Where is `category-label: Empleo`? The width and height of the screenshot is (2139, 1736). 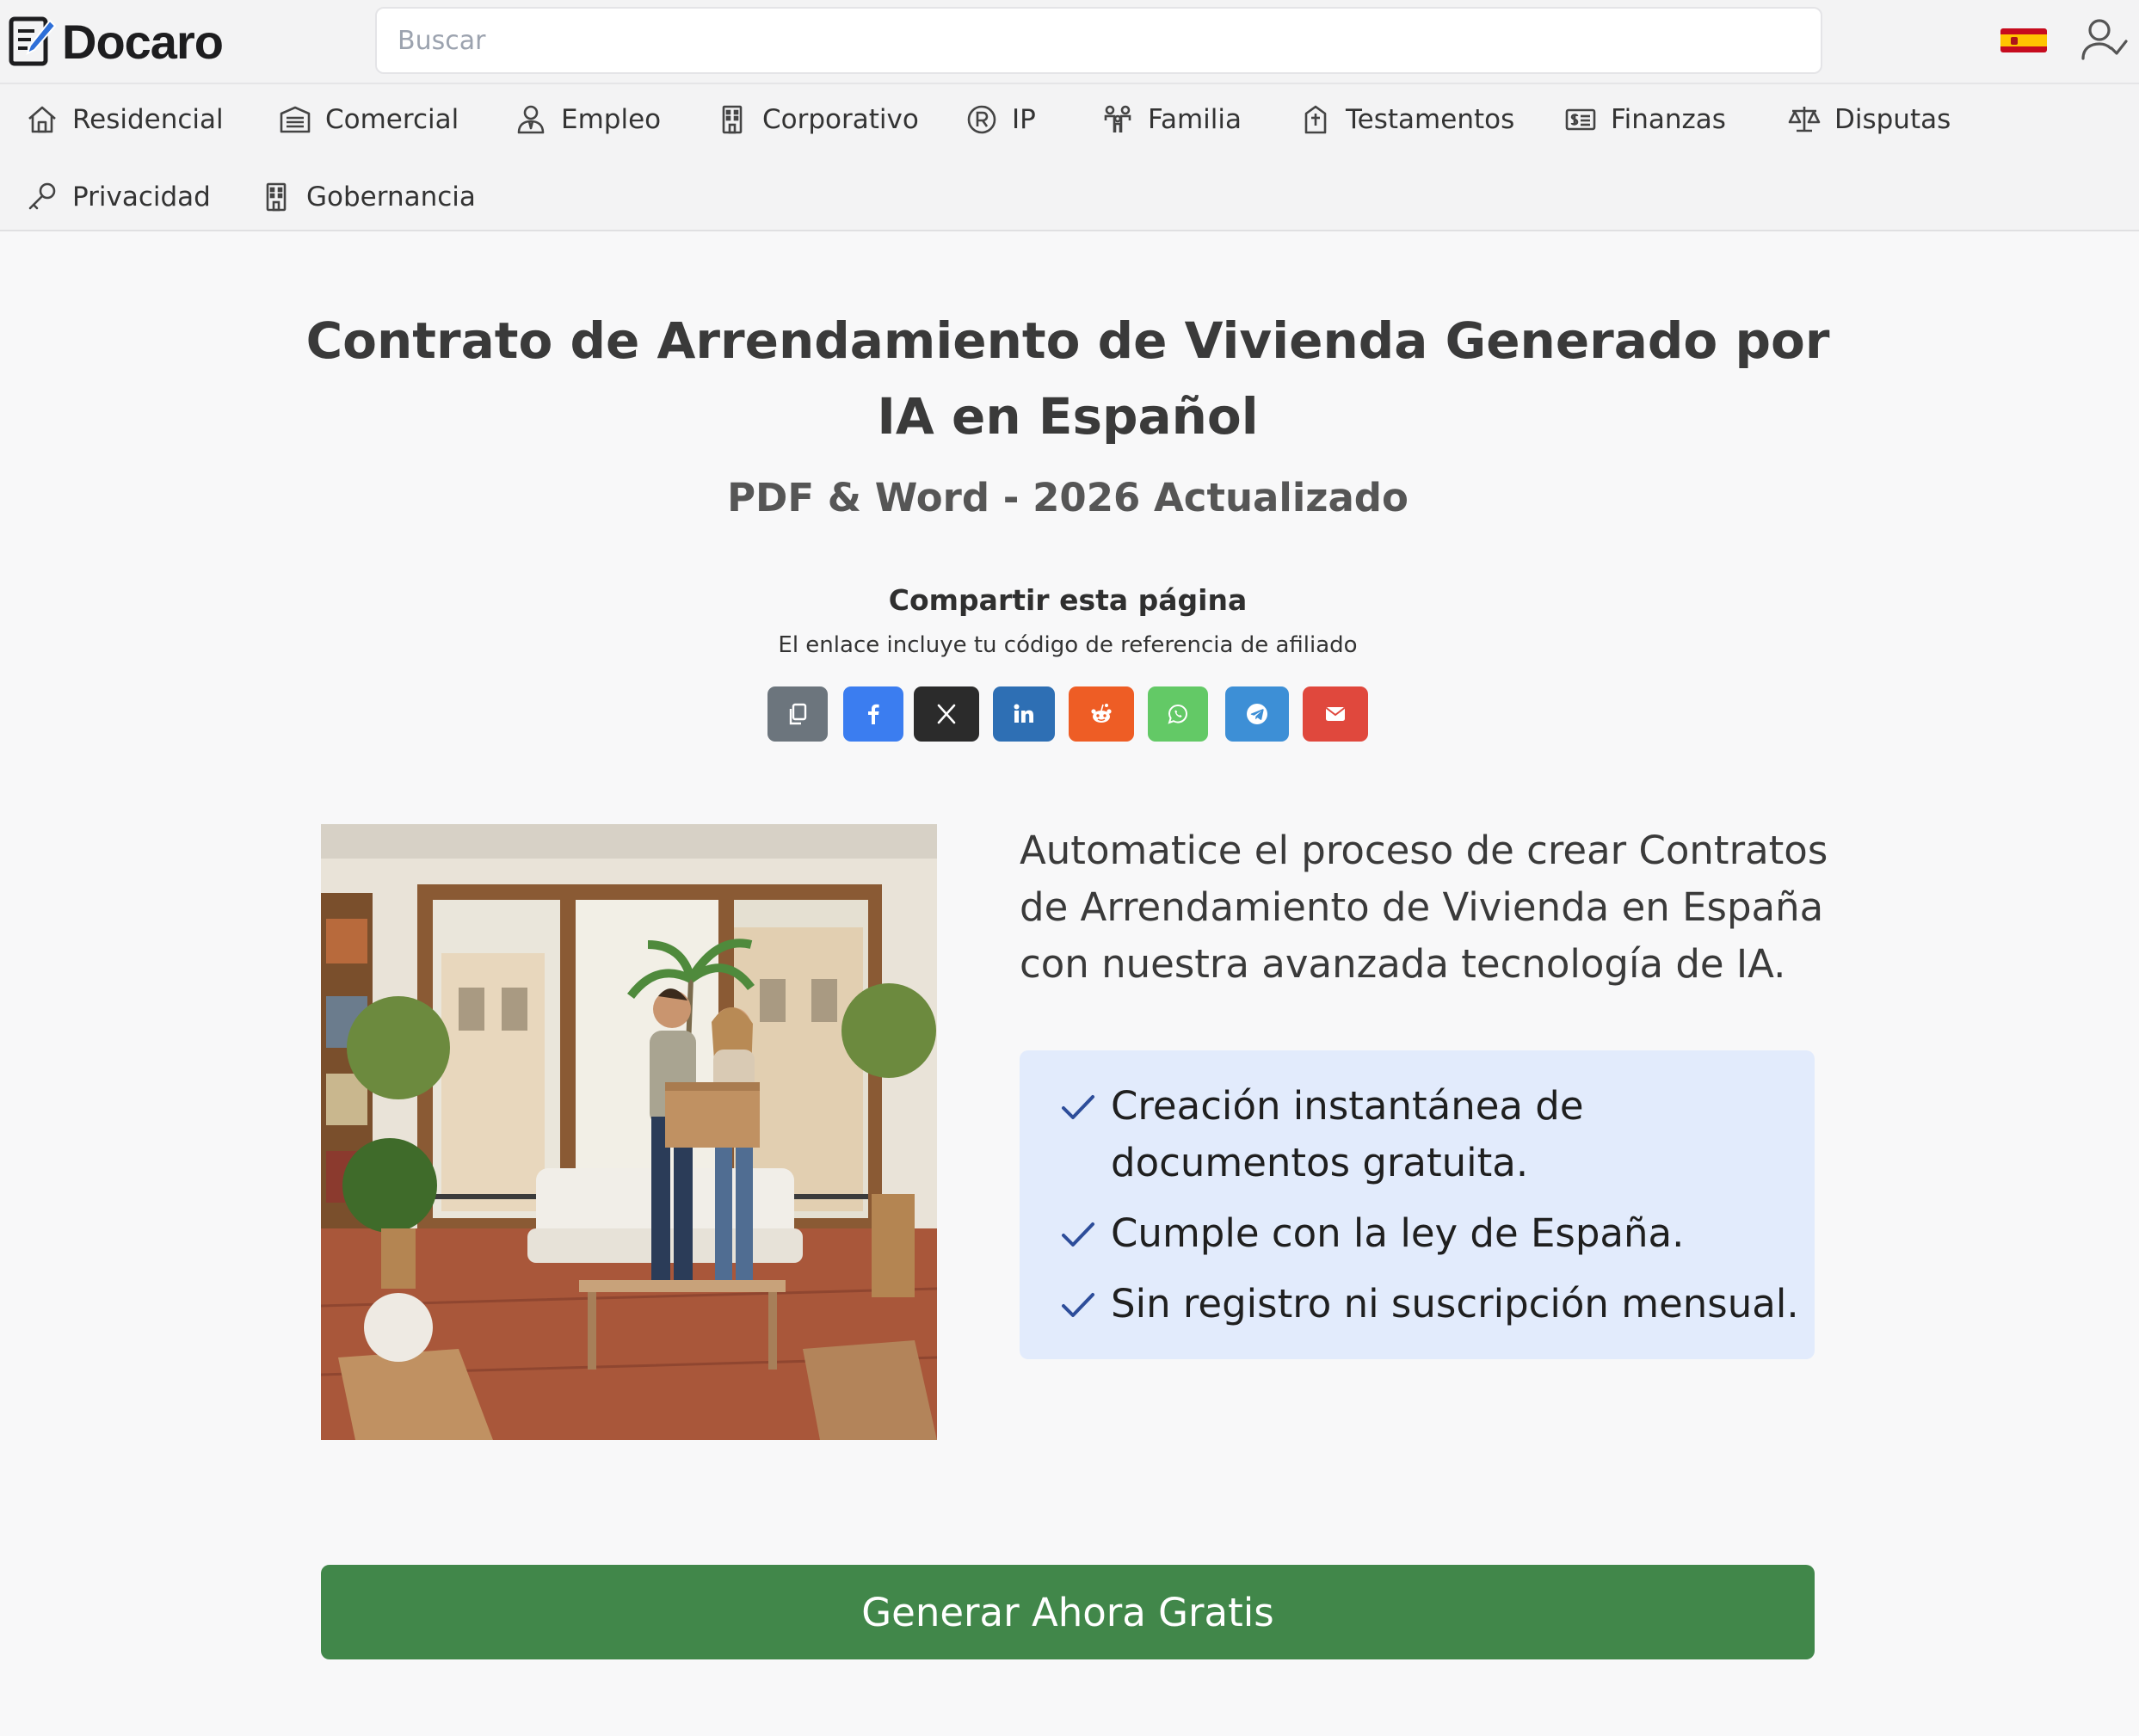 category-label: Empleo is located at coordinates (612, 119).